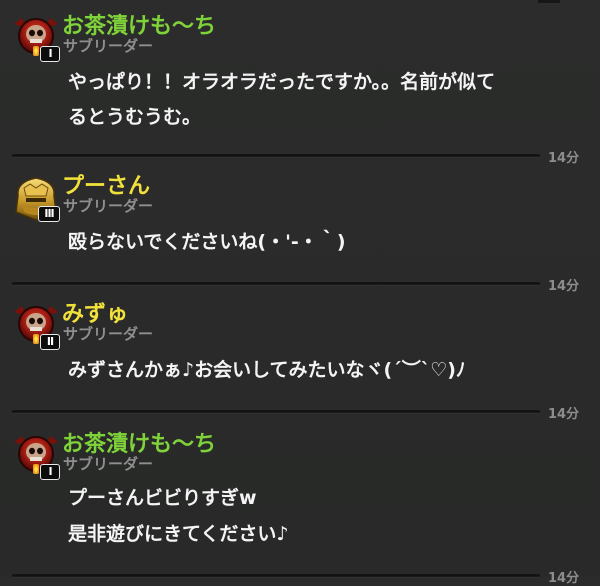 This screenshot has height=586, width=600. I want to click on gold-helmet-badge-icon: III, so click(36, 198).